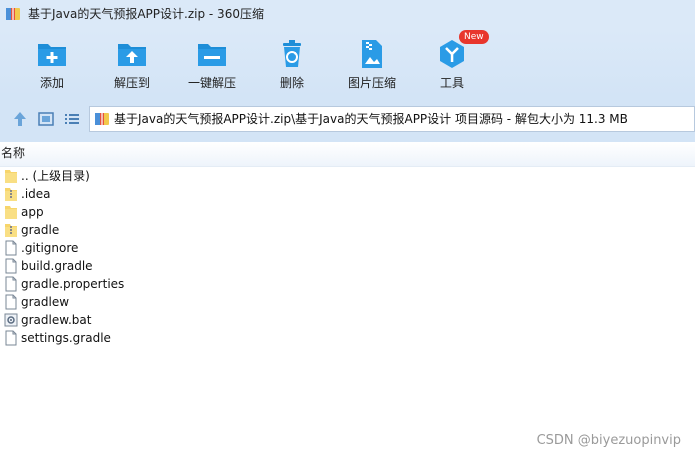 This screenshot has height=458, width=695. What do you see at coordinates (347, 15) in the screenshot?
I see `title-bar: 基于Java的天气预报APP设计.zip - 360压缩` at bounding box center [347, 15].